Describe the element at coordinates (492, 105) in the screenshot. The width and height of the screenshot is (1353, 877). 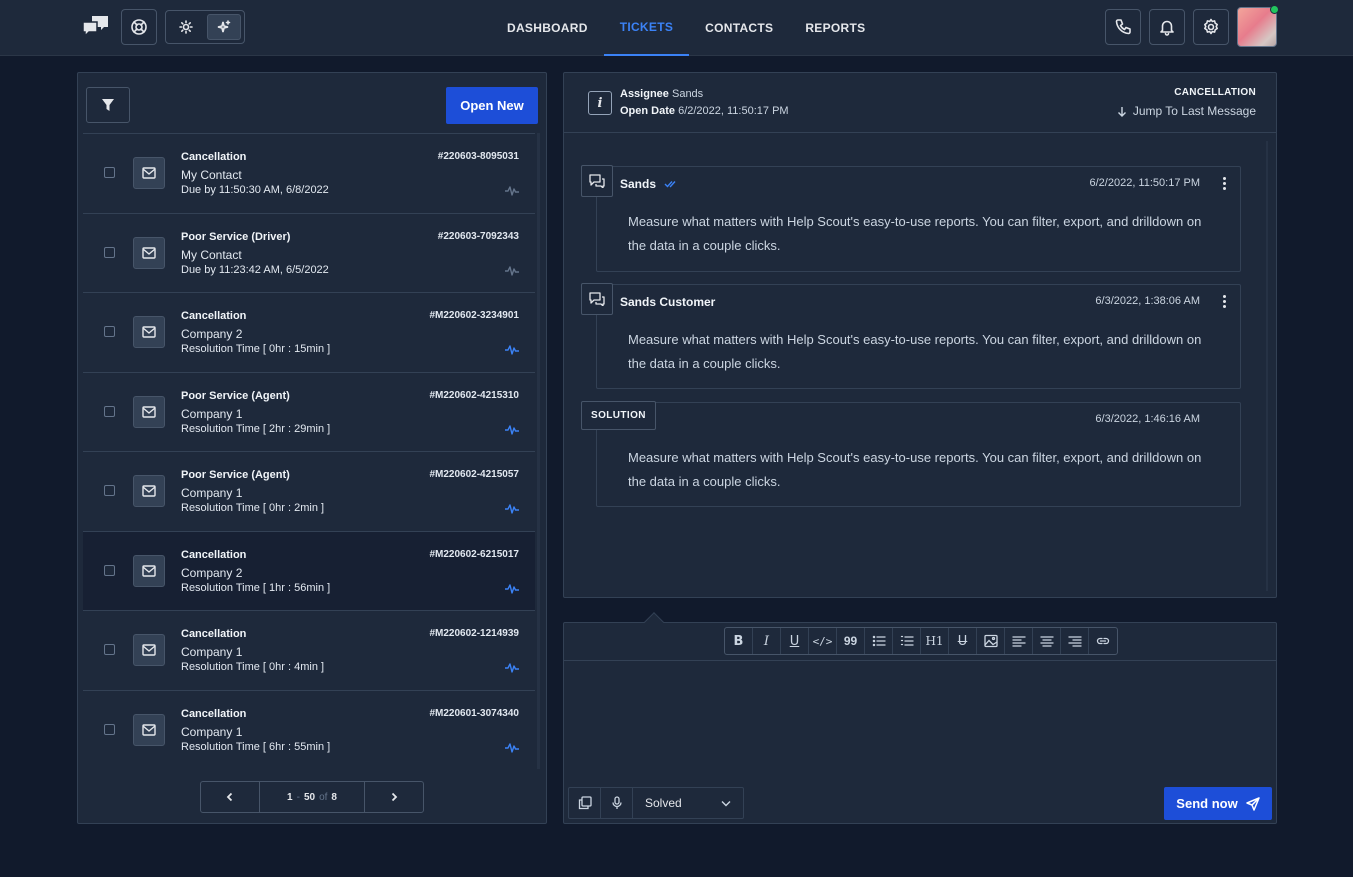
I see `open-new-button: Open New` at that location.